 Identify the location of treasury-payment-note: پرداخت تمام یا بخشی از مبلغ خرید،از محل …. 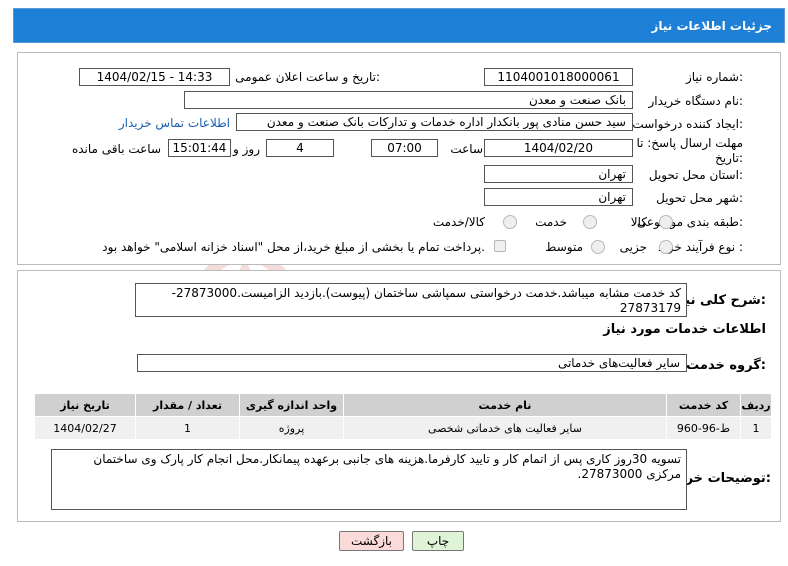
(293, 247).